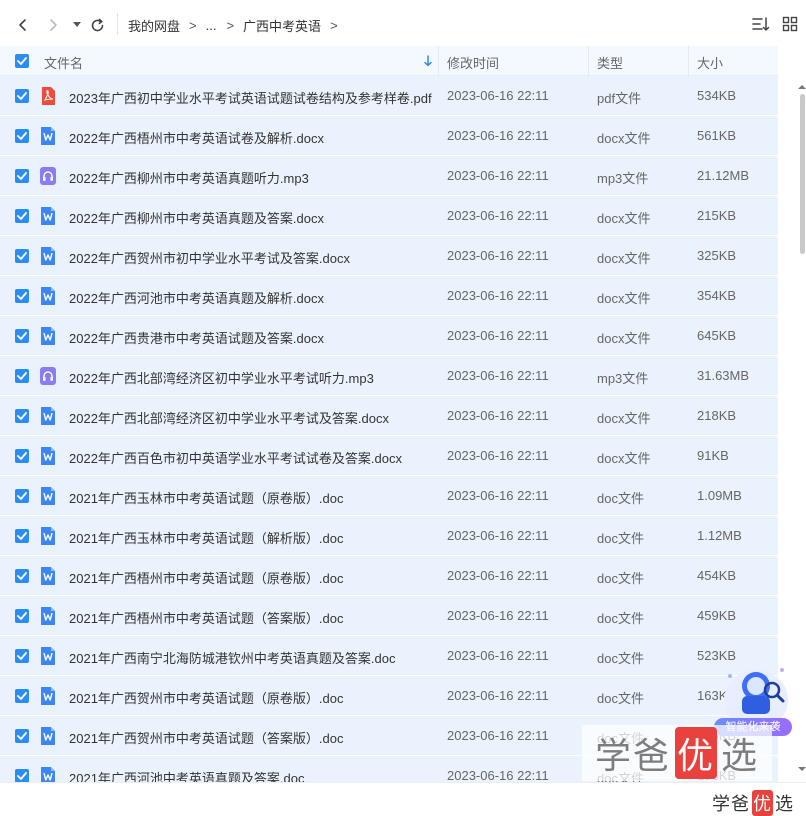 Image resolution: width=806 pixels, height=816 pixels. I want to click on watermark-text: 选, so click(740, 756).